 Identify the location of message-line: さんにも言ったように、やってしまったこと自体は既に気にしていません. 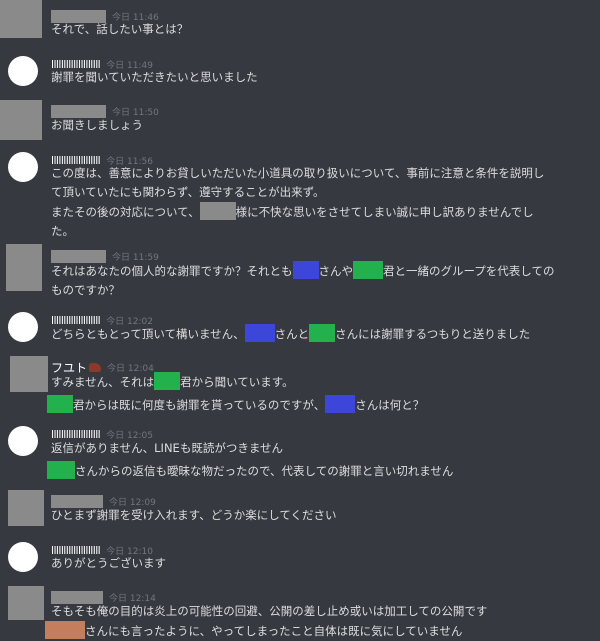
(266, 631).